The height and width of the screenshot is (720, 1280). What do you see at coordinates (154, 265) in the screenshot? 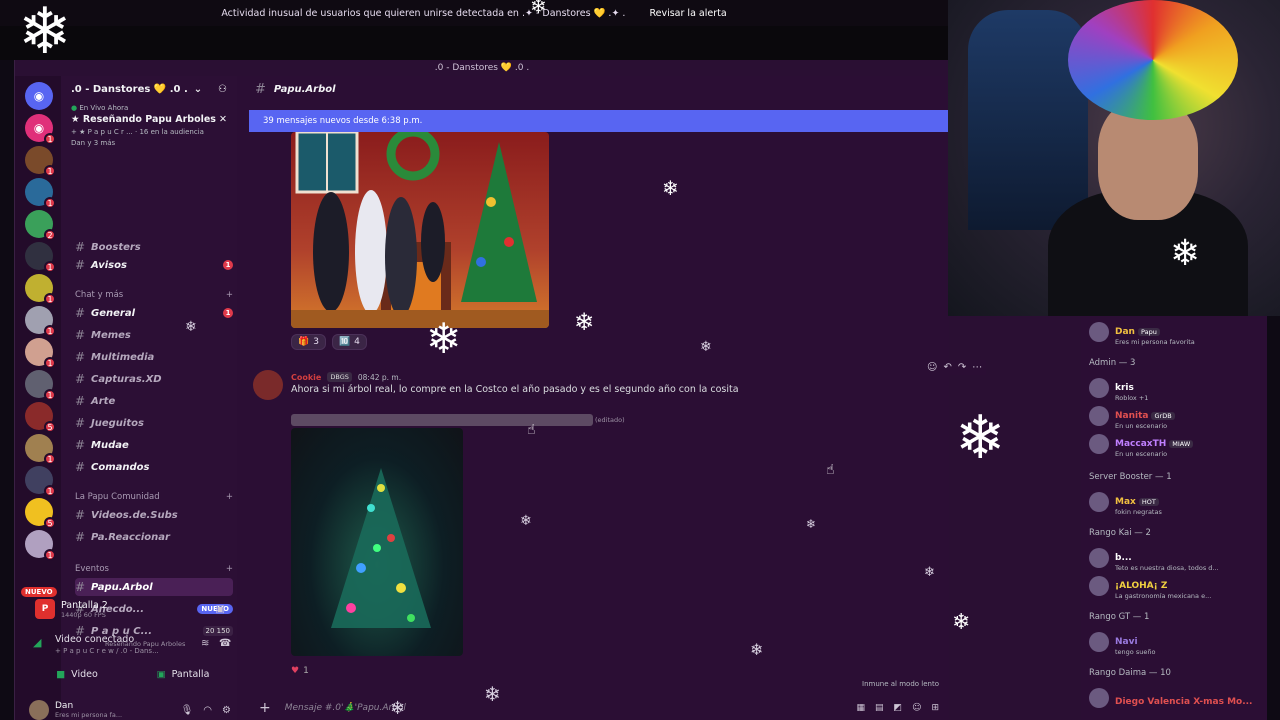
I see `channel-item: # Avisos 1` at bounding box center [154, 265].